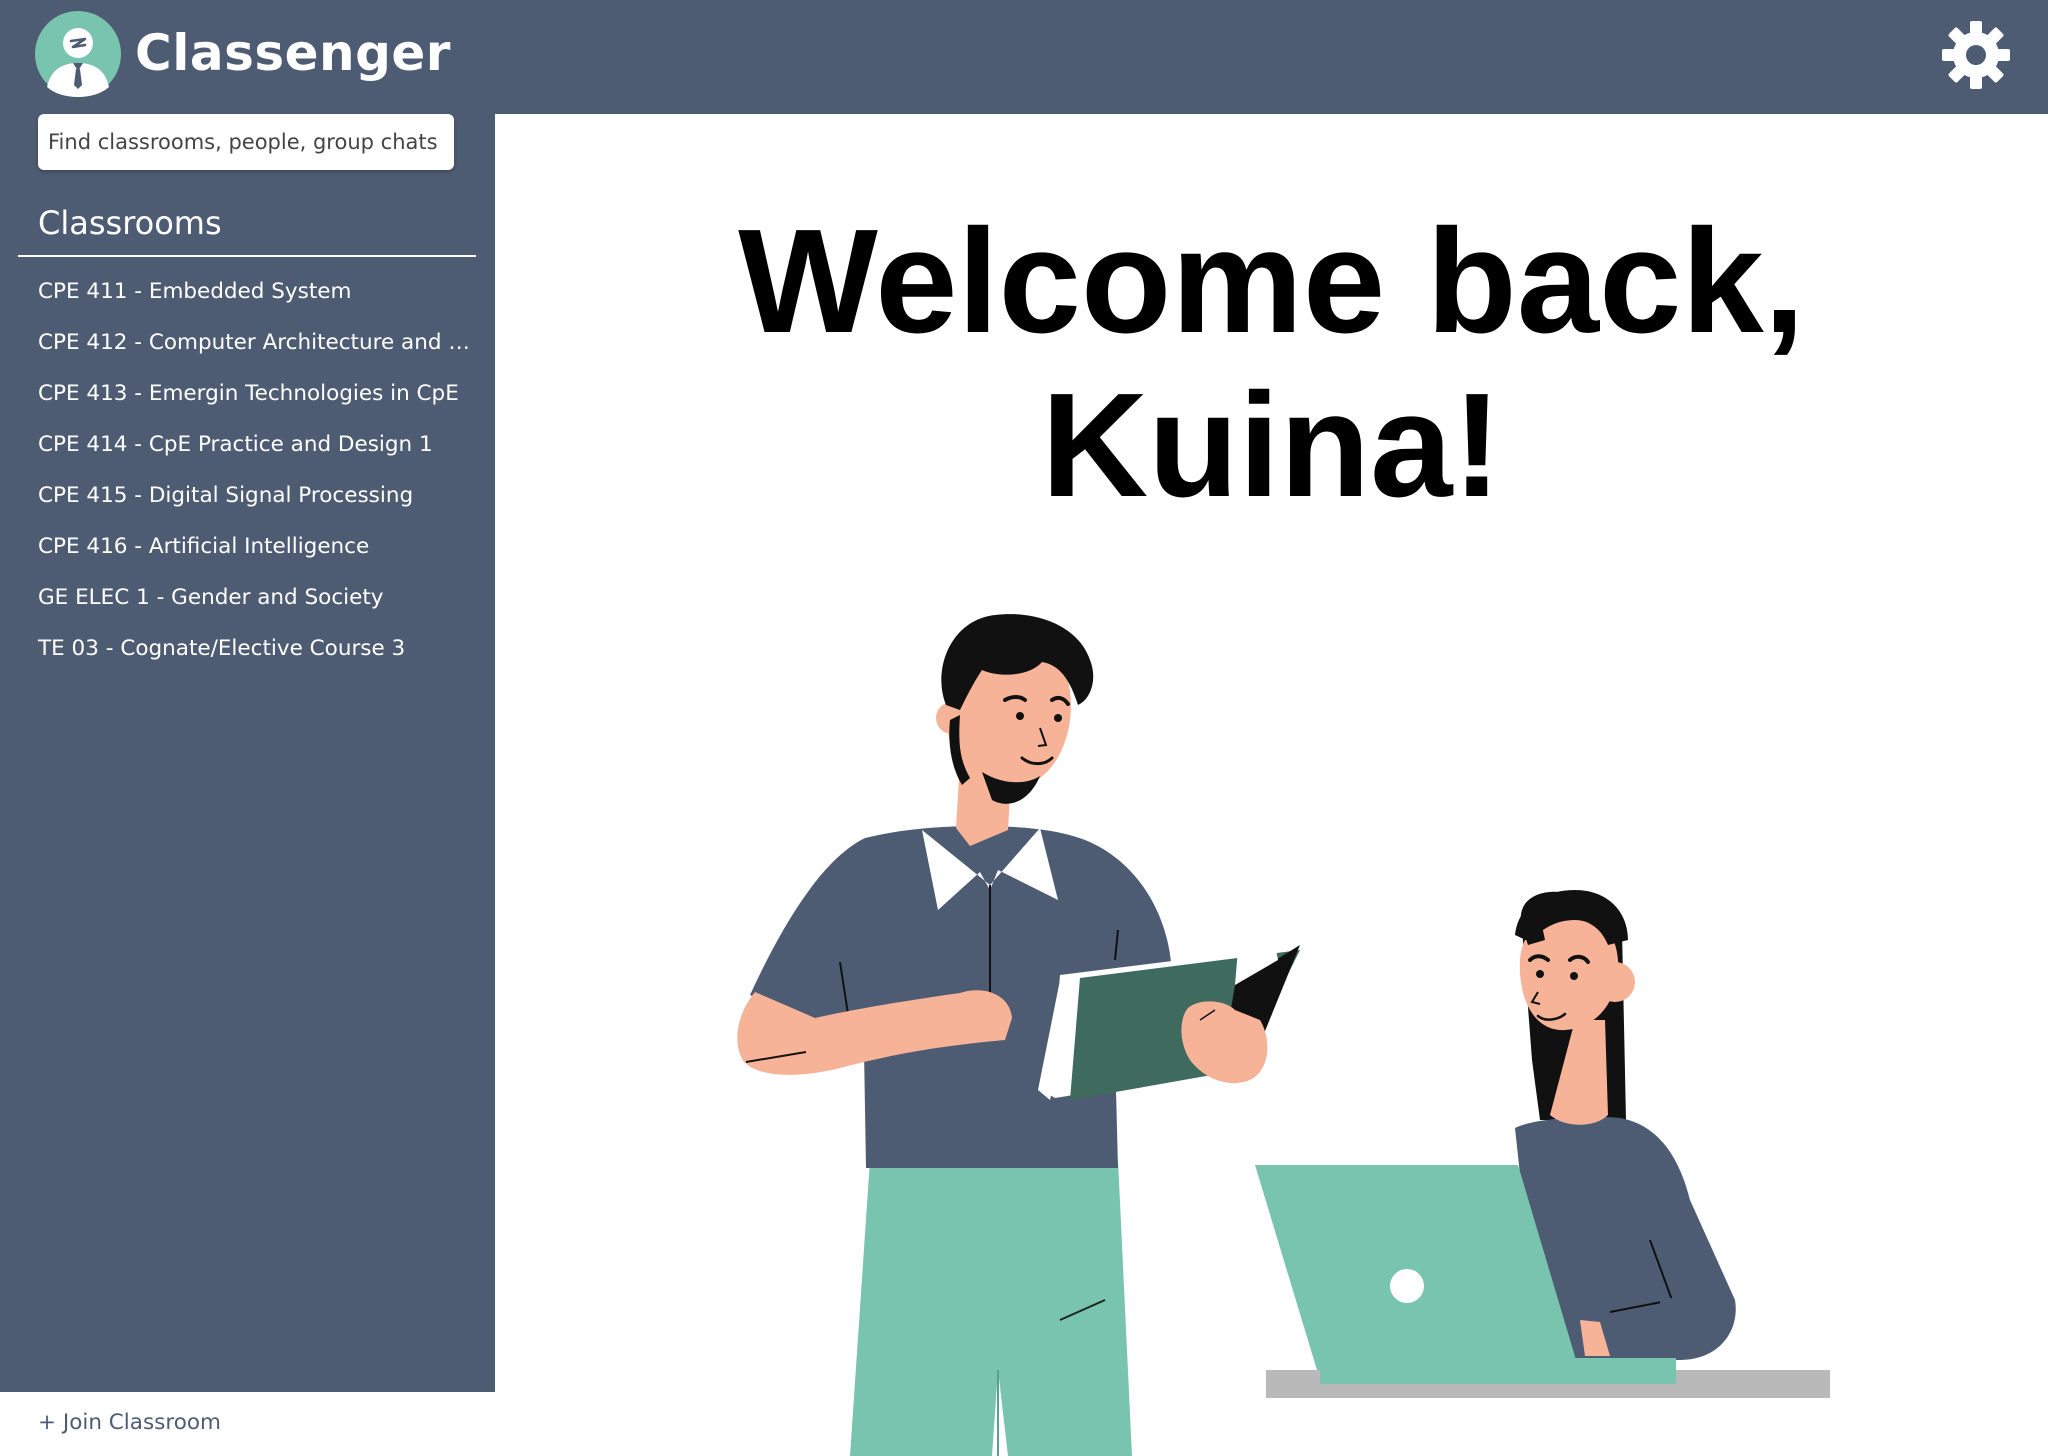 Image resolution: width=2048 pixels, height=1456 pixels. What do you see at coordinates (1271, 445) in the screenshot?
I see `welcome-name: Kuina!` at bounding box center [1271, 445].